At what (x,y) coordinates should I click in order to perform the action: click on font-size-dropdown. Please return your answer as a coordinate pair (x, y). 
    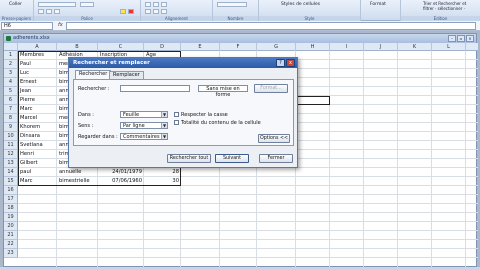
    Looking at the image, I should click on (87, 4).